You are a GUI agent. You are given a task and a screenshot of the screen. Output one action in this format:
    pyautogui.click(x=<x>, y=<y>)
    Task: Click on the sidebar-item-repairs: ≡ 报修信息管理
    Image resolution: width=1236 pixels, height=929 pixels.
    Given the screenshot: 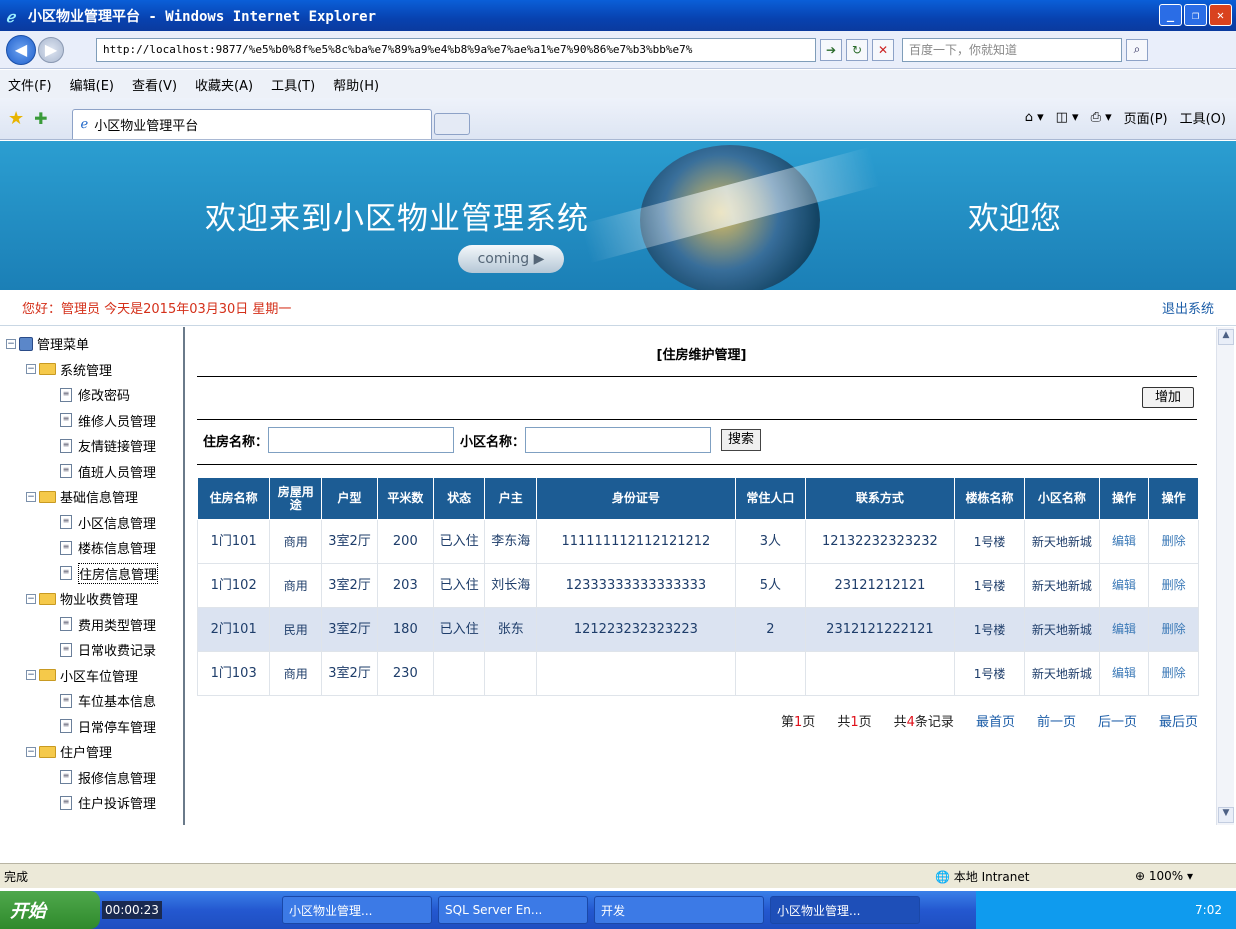 What is the action you would take?
    pyautogui.click(x=91, y=778)
    